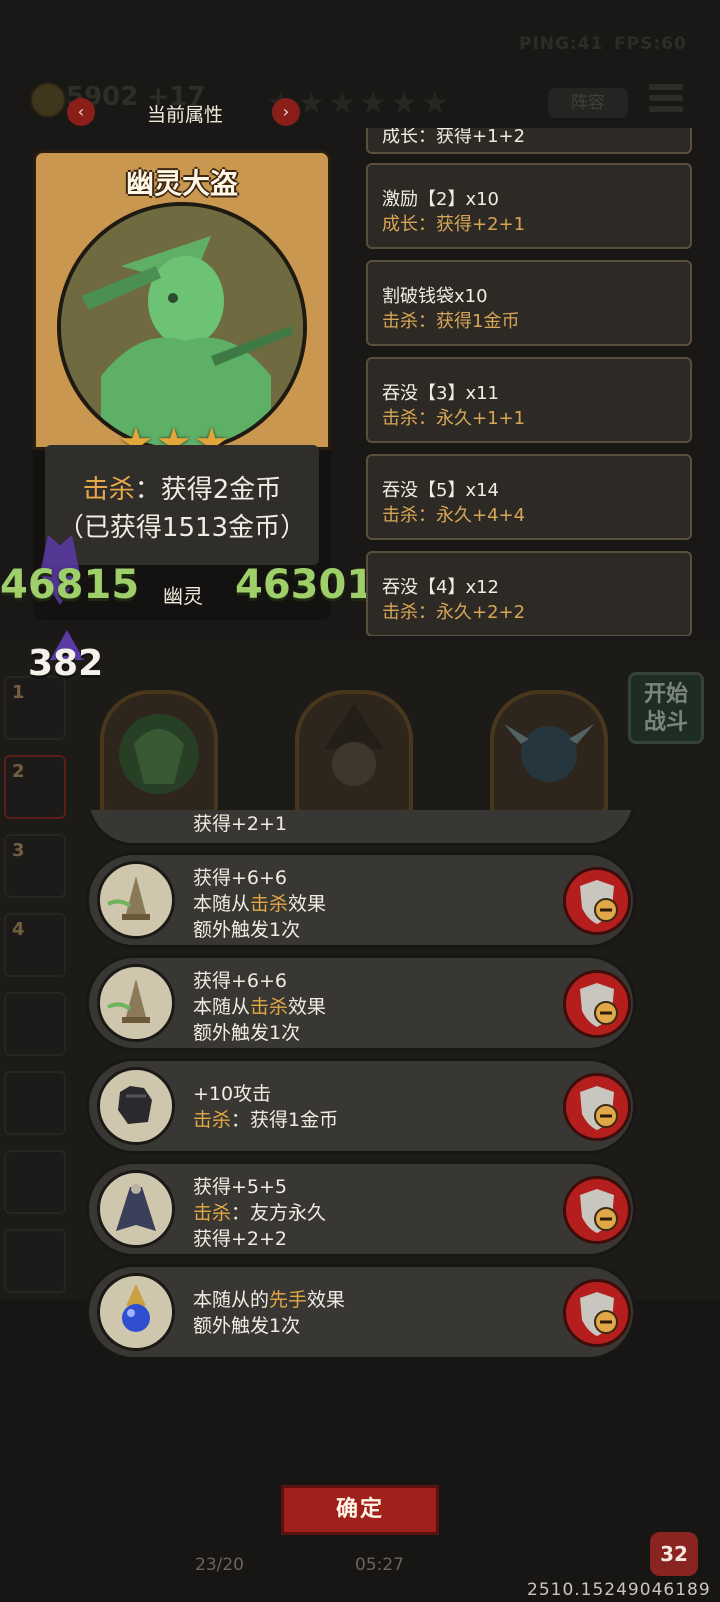  I want to click on attr-line-2: 成长：获得+2+1, so click(454, 224).